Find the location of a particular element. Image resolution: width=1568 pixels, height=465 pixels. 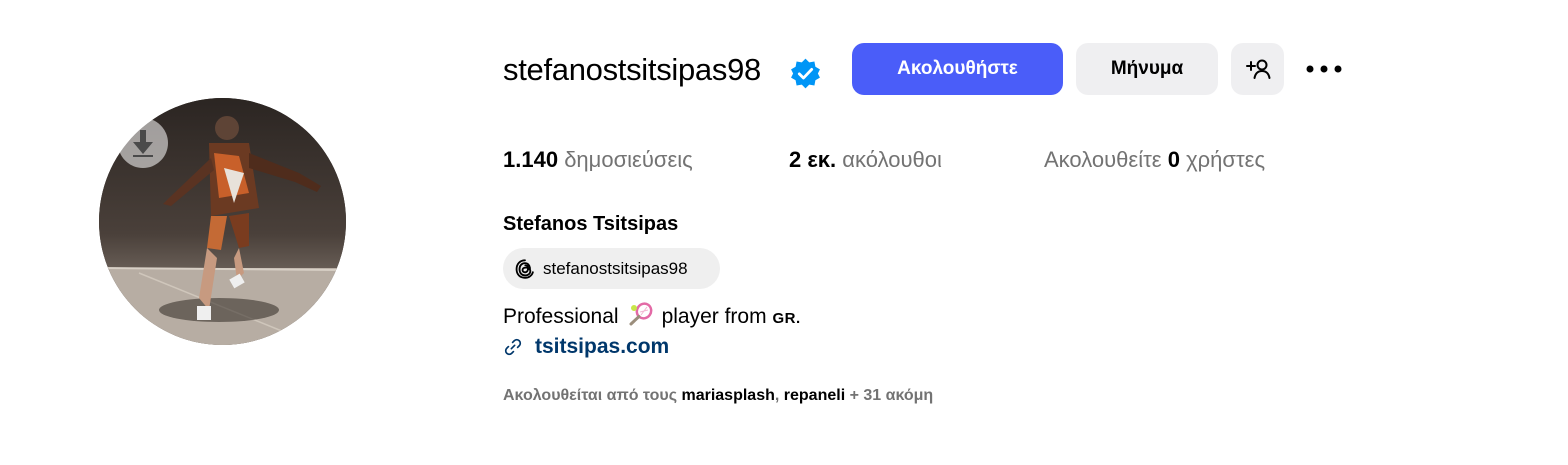

external-link: tsitsipas.com is located at coordinates (586, 347).